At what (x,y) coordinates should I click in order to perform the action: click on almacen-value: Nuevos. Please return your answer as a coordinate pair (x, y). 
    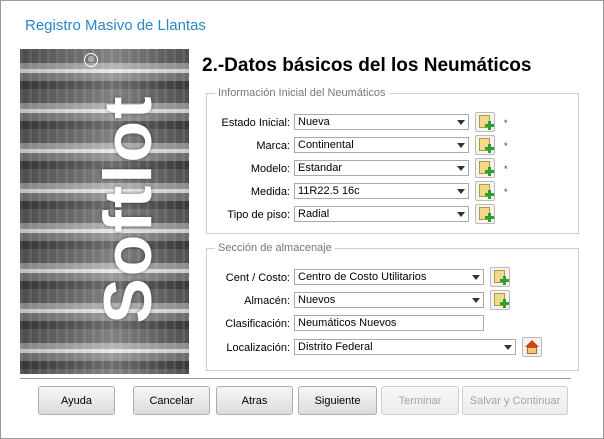
    Looking at the image, I should click on (317, 300).